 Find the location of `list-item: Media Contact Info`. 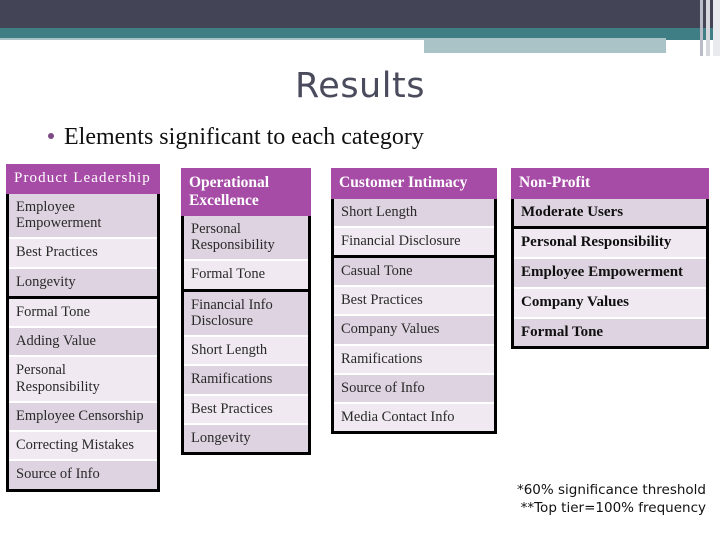

list-item: Media Contact Info is located at coordinates (414, 418).